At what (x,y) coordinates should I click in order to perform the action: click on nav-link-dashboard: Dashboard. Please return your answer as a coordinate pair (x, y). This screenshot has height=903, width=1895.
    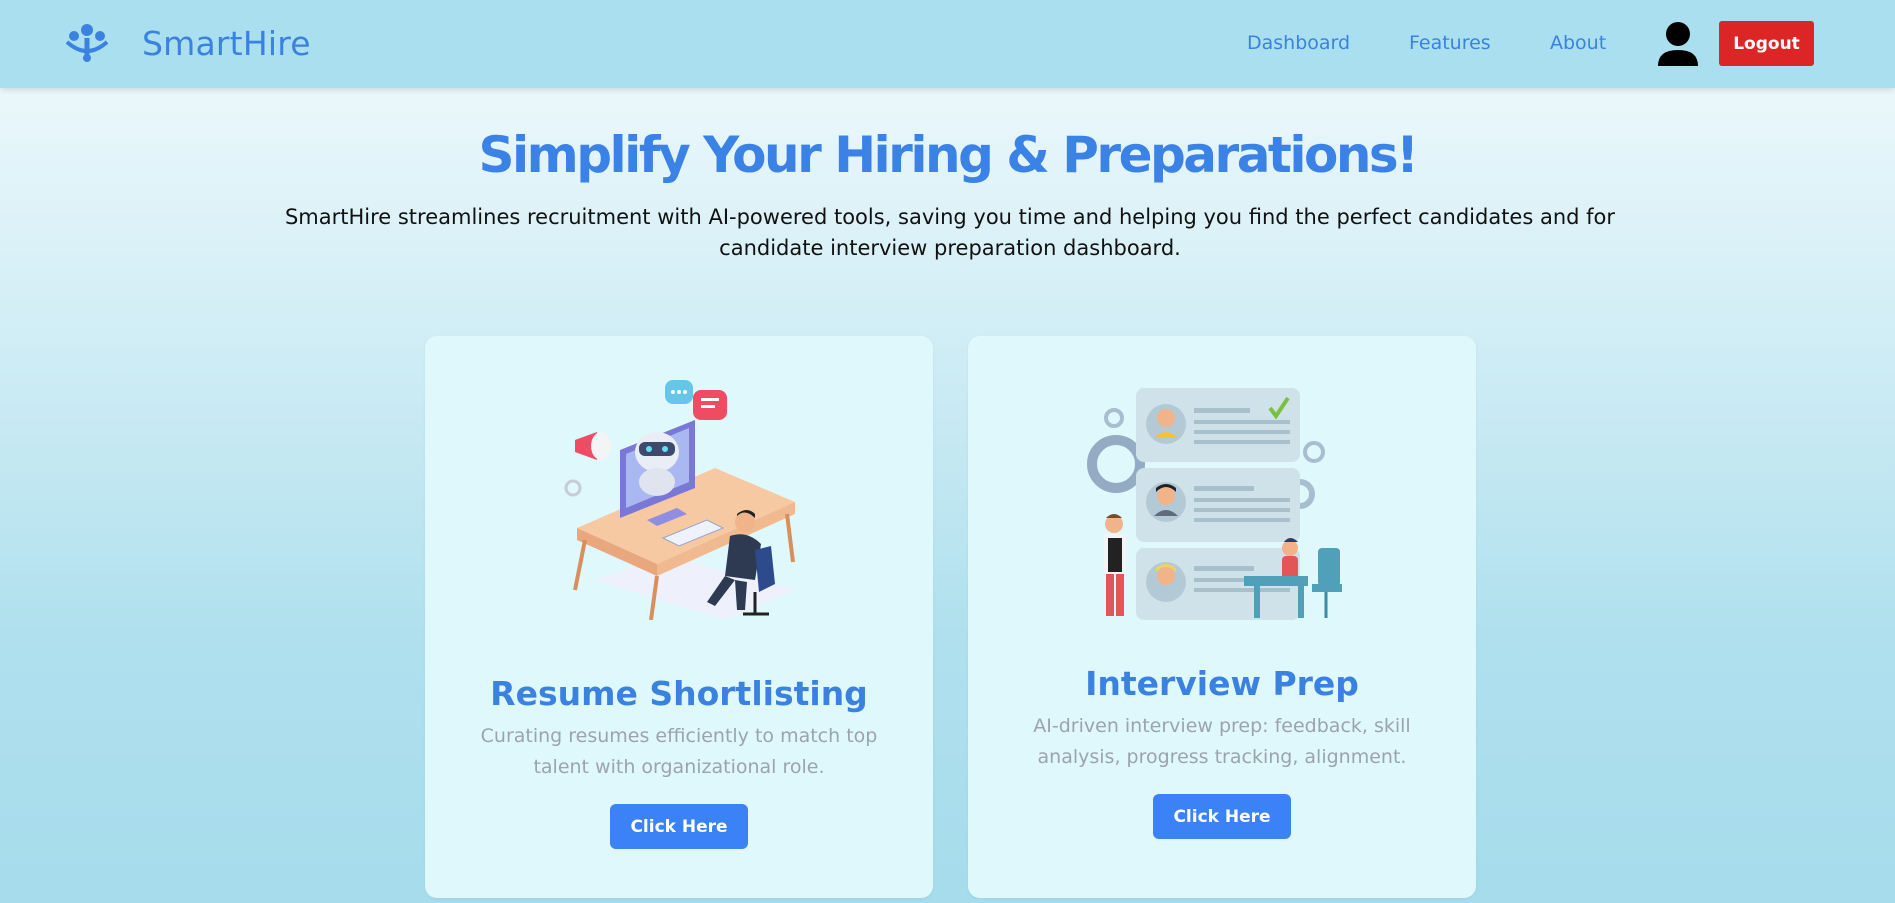
    Looking at the image, I should click on (1298, 43).